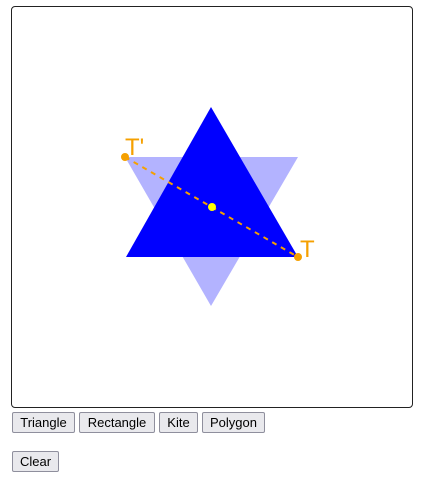  I want to click on label-t-prime: T', so click(134, 147).